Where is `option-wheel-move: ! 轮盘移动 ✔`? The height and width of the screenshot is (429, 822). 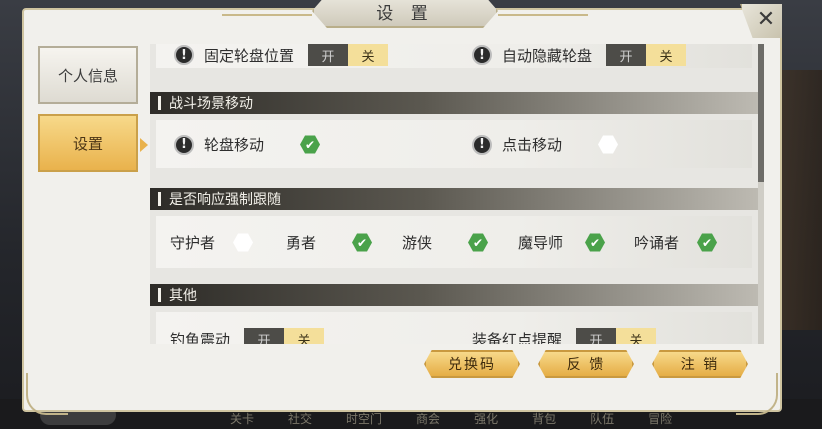
option-wheel-move: ! 轮盘移动 ✔ is located at coordinates (247, 144).